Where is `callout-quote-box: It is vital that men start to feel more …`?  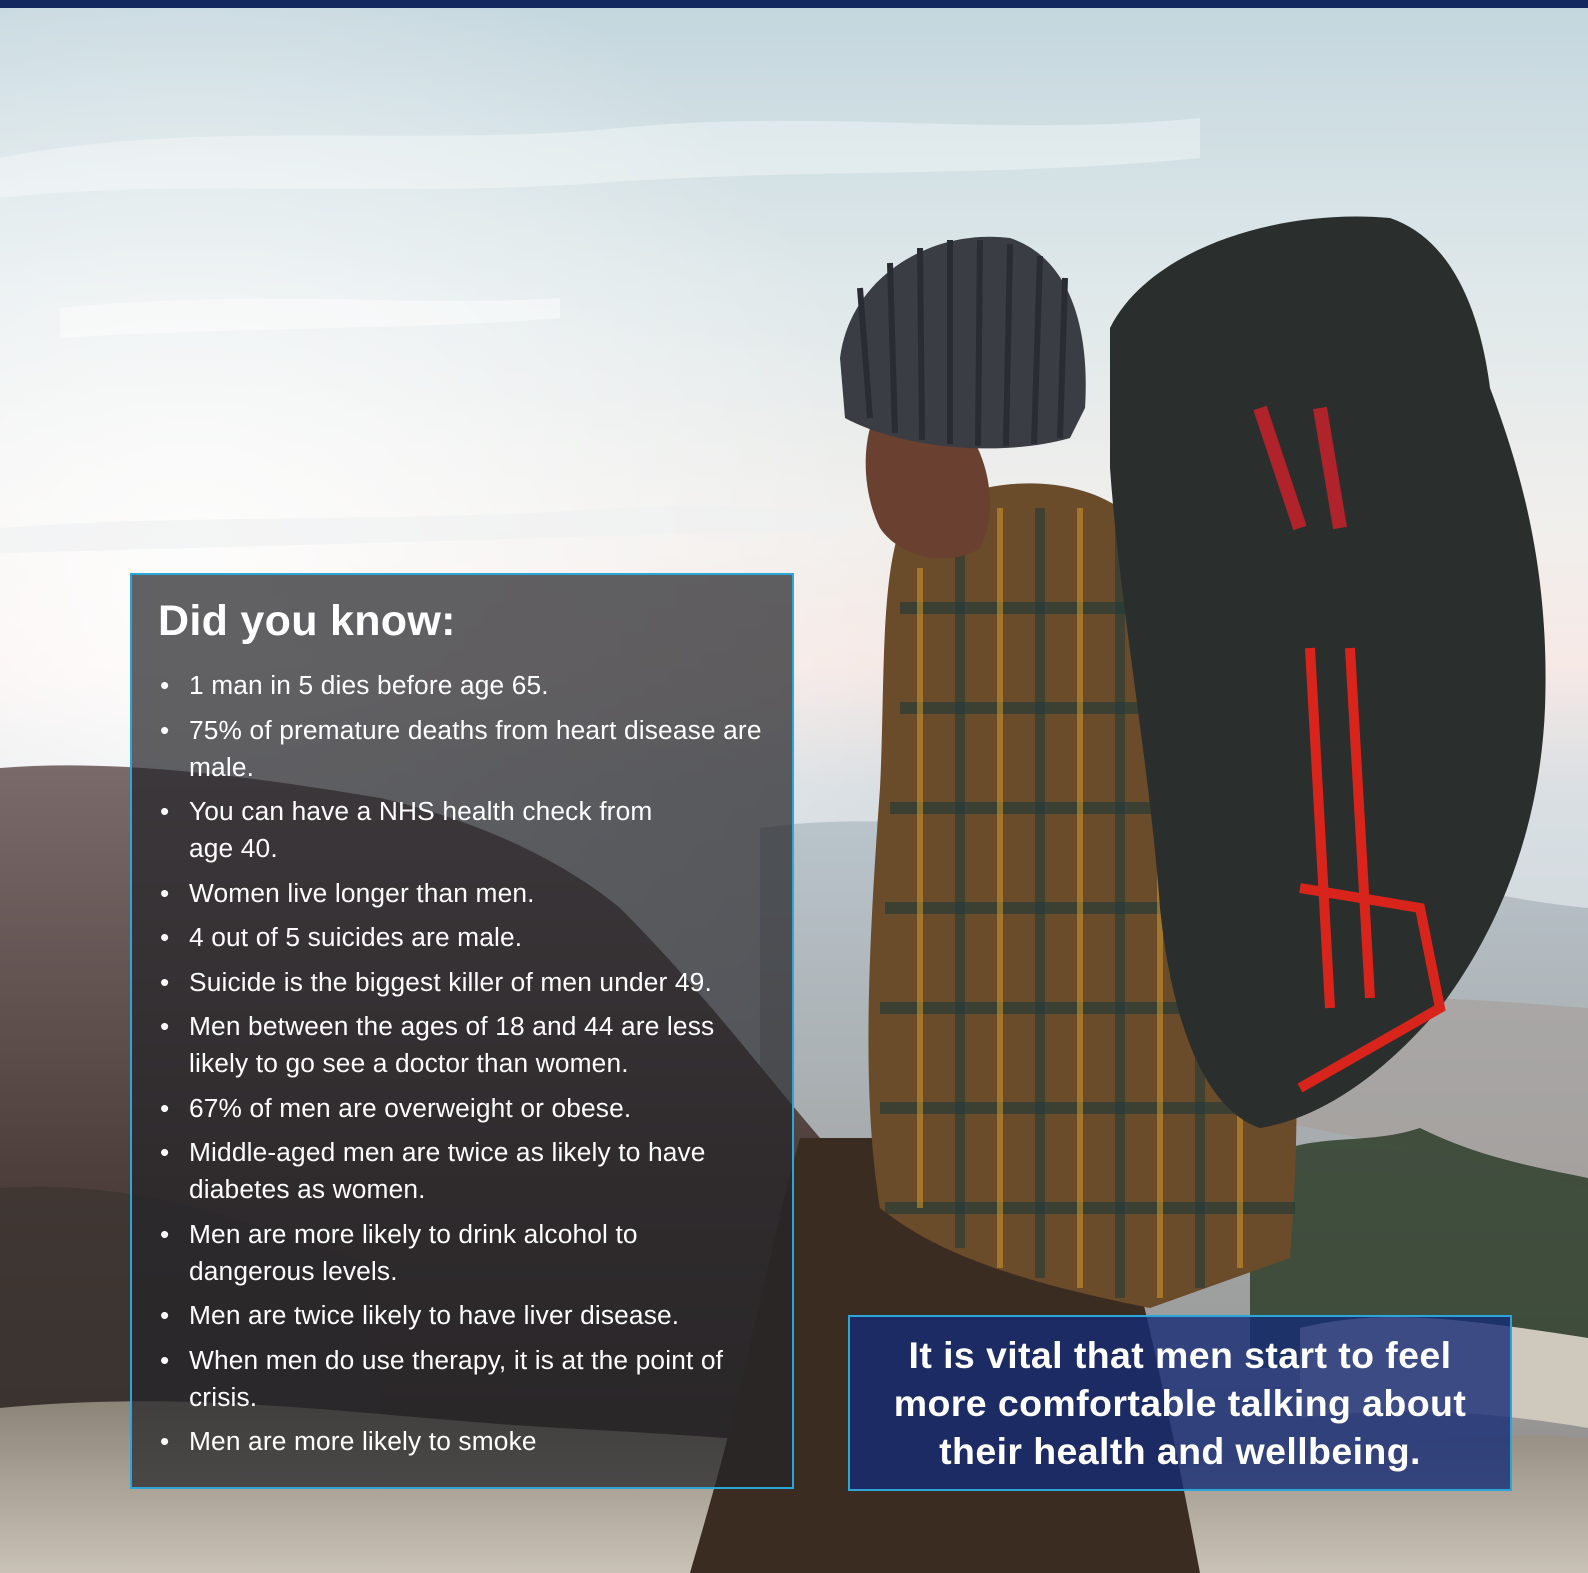
callout-quote-box: It is vital that men start to feel more … is located at coordinates (1180, 1403).